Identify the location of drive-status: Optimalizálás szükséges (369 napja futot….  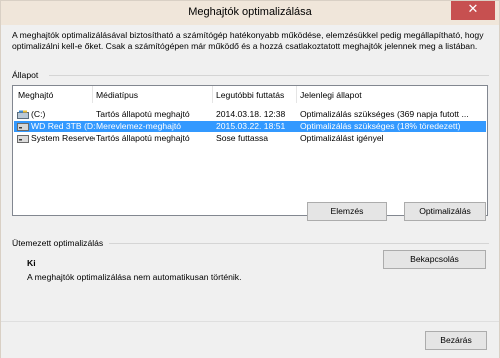
(384, 114).